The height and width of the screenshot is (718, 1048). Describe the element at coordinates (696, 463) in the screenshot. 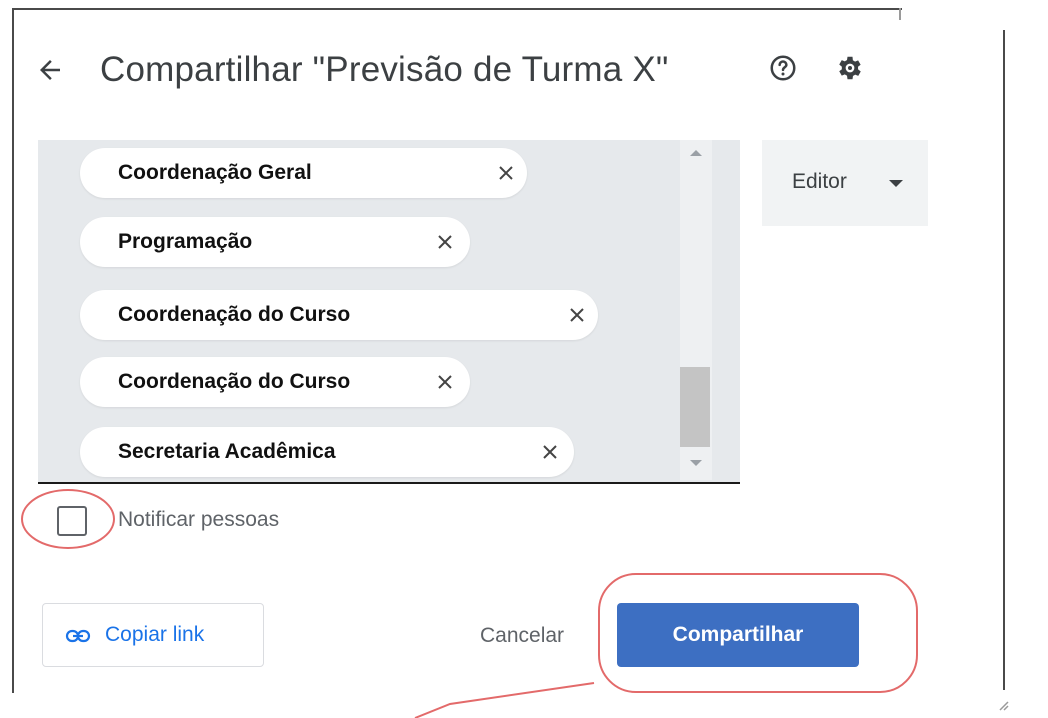

I see `scroll-down-arrow-icon` at that location.